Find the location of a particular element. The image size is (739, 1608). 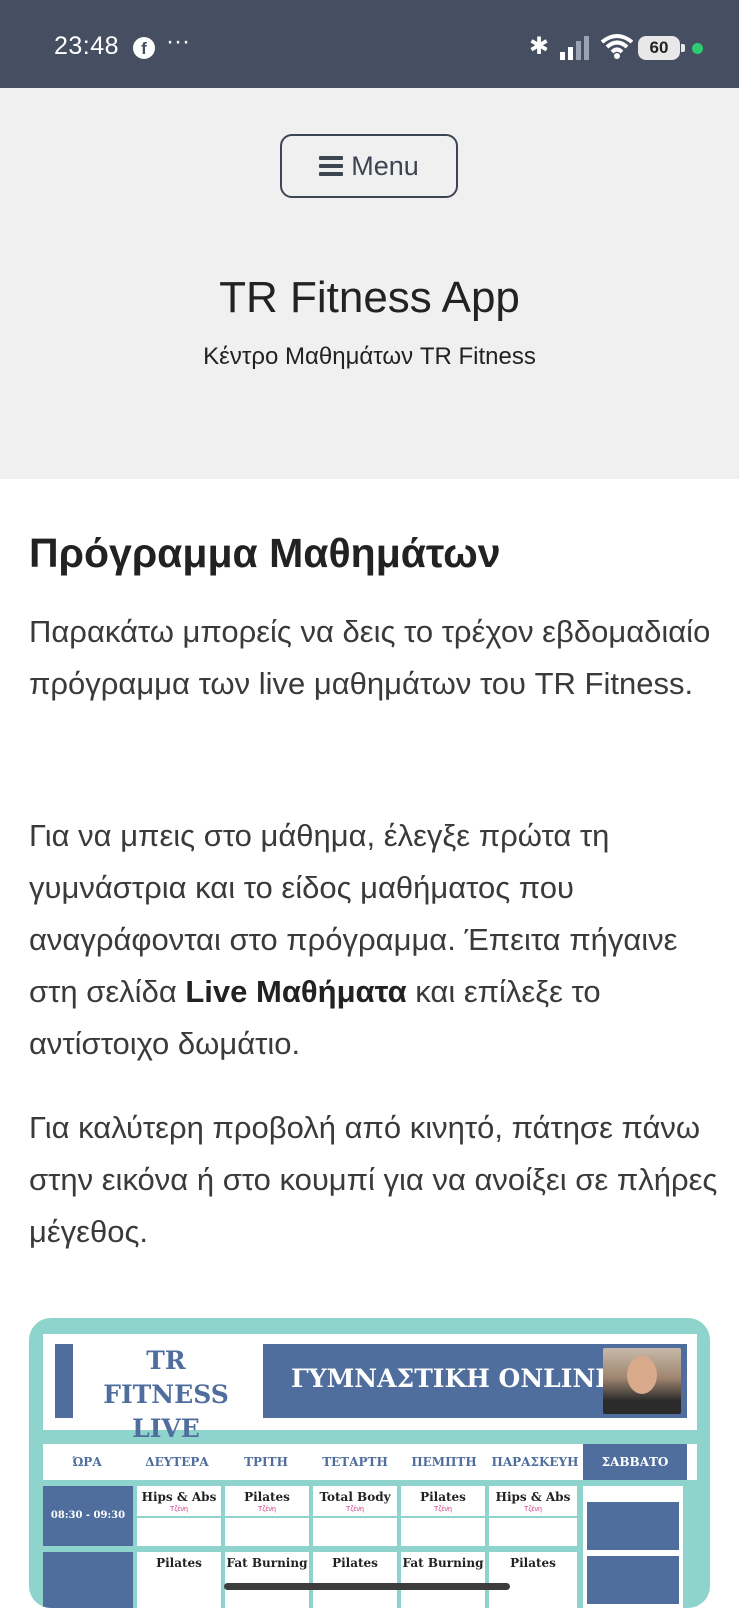

schedule-accent-bar is located at coordinates (64, 1381).